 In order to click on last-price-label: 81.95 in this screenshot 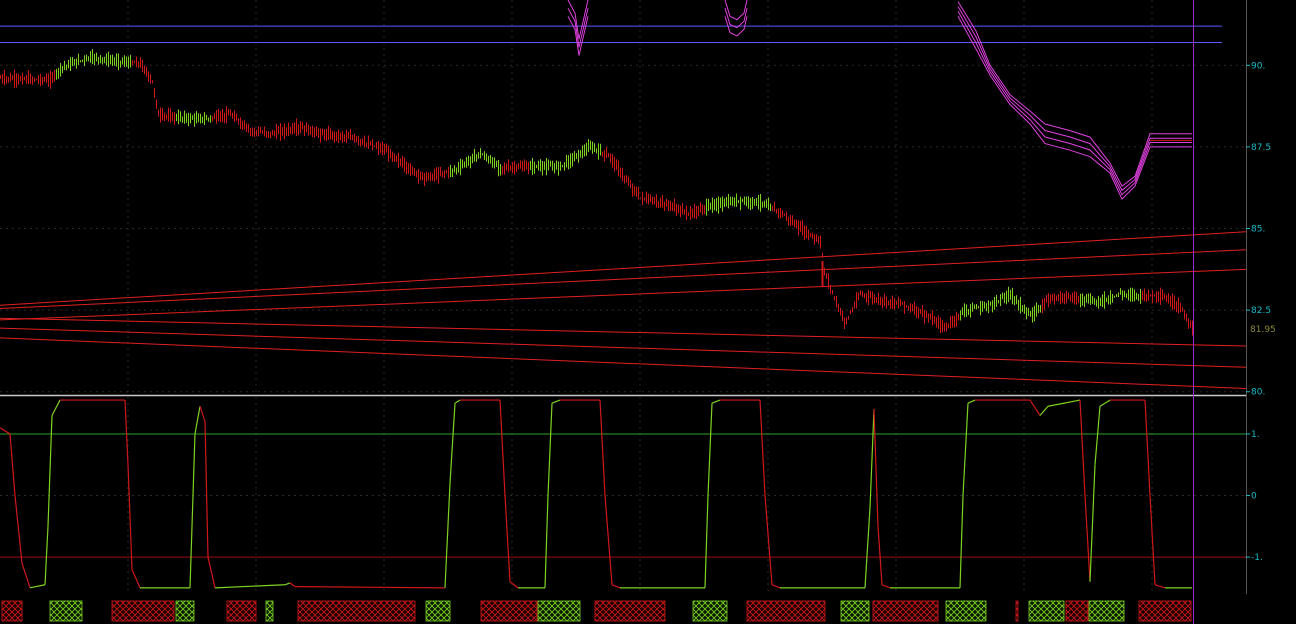, I will do `click(1263, 330)`.